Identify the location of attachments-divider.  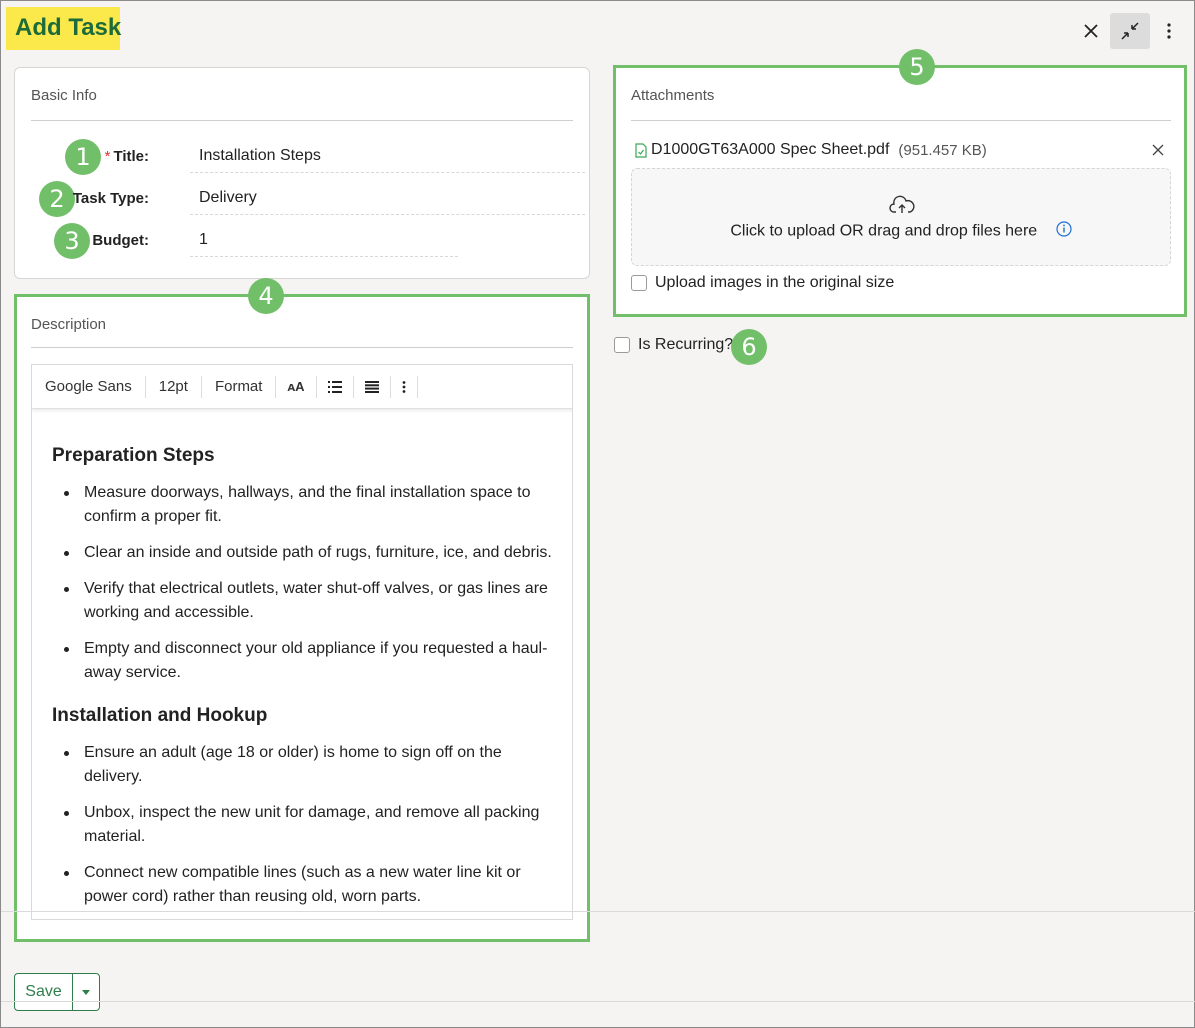
(901, 120).